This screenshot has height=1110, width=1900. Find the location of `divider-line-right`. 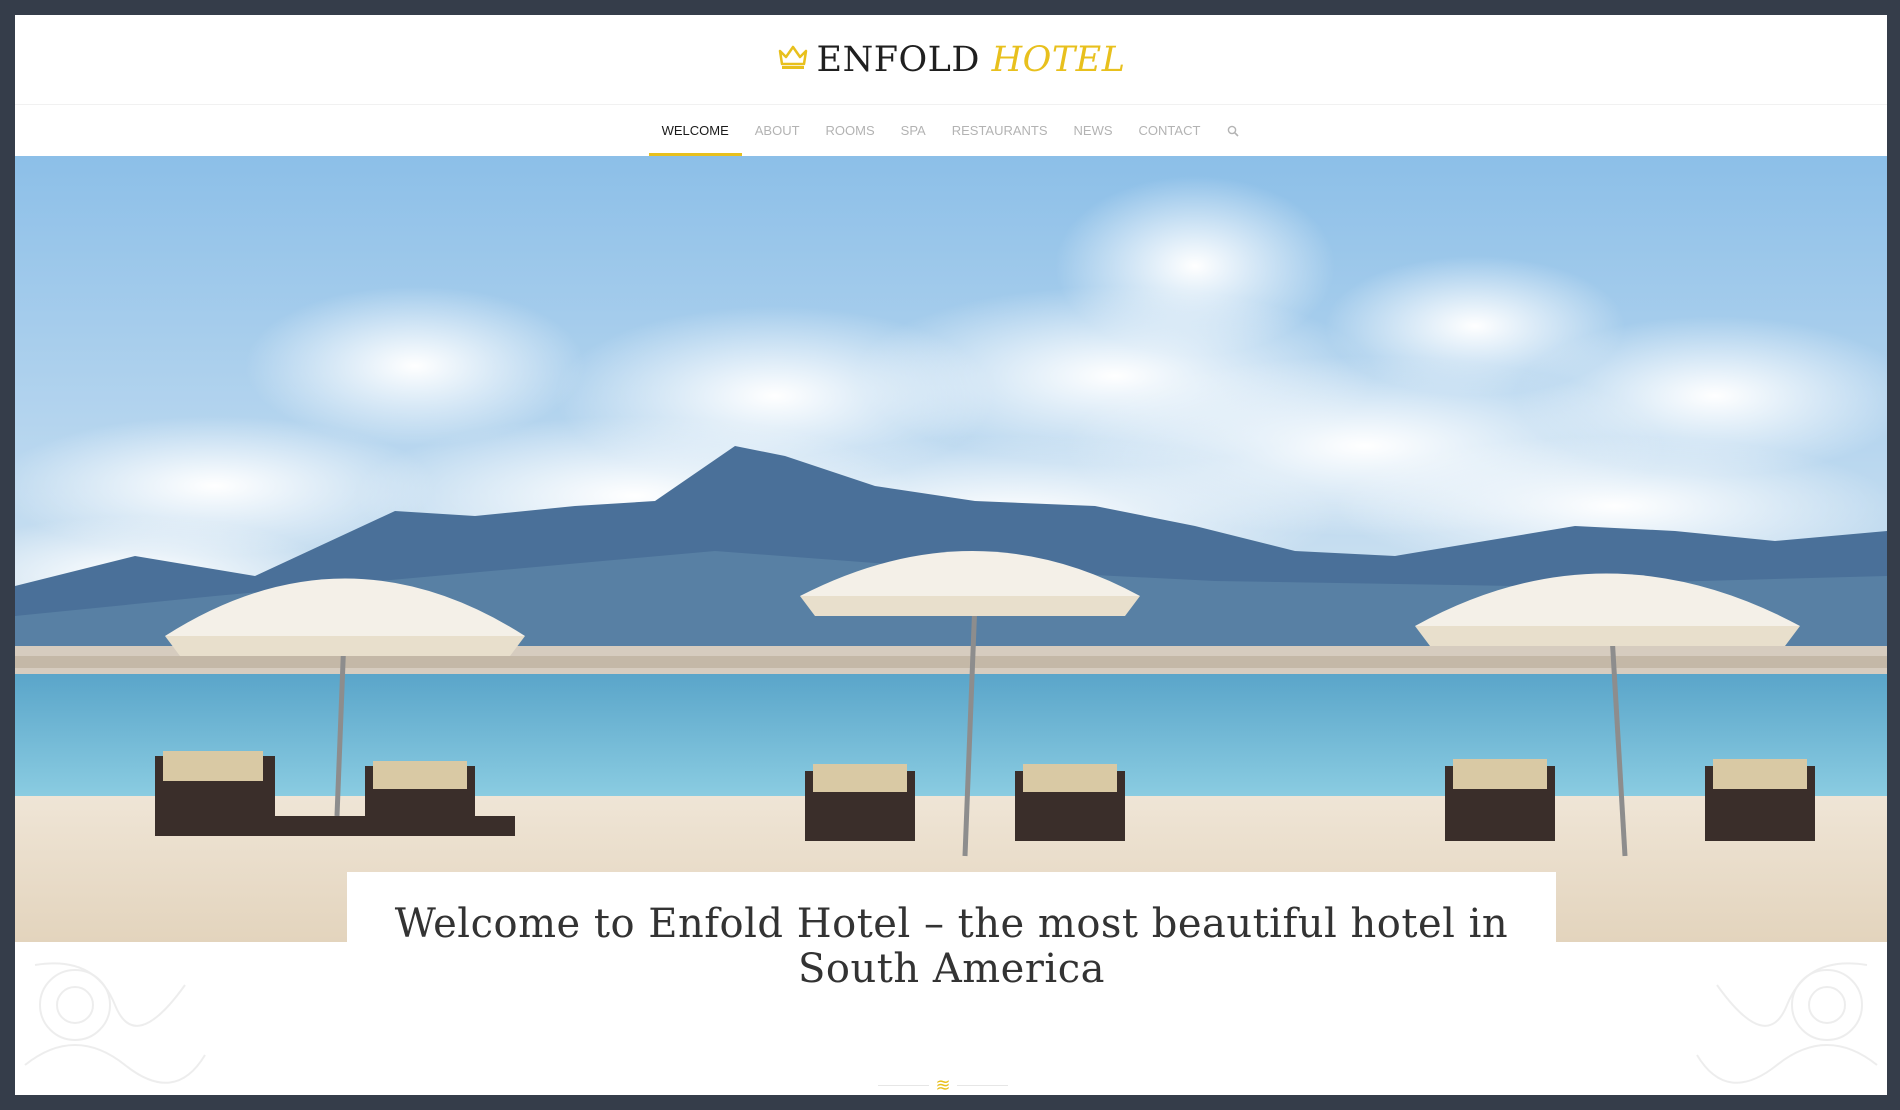

divider-line-right is located at coordinates (982, 1085).